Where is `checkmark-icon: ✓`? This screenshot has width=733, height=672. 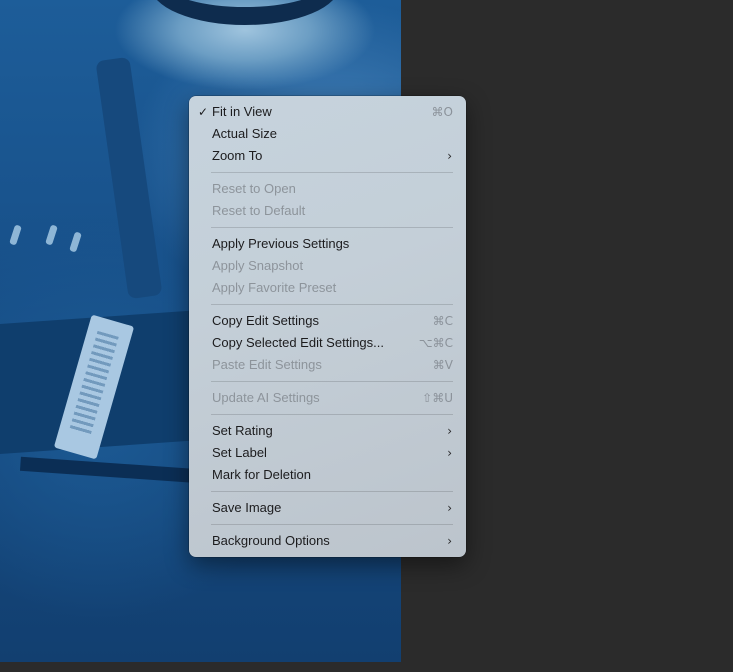 checkmark-icon: ✓ is located at coordinates (203, 112).